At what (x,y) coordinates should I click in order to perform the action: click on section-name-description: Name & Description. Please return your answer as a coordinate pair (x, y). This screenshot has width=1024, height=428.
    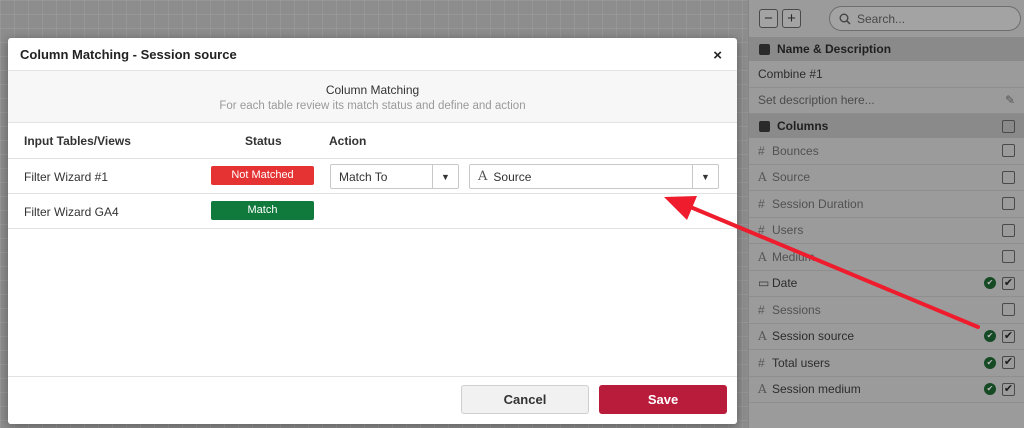
    Looking at the image, I should click on (886, 49).